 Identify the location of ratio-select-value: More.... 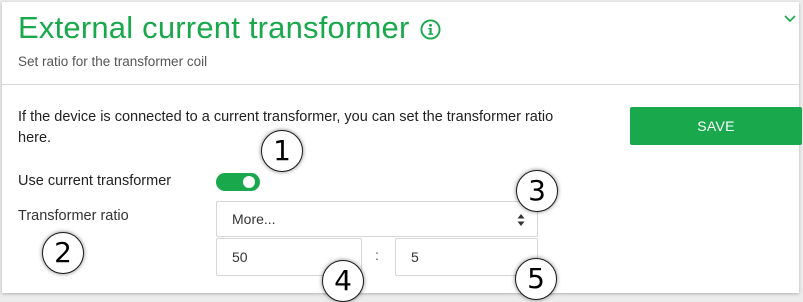
(254, 219).